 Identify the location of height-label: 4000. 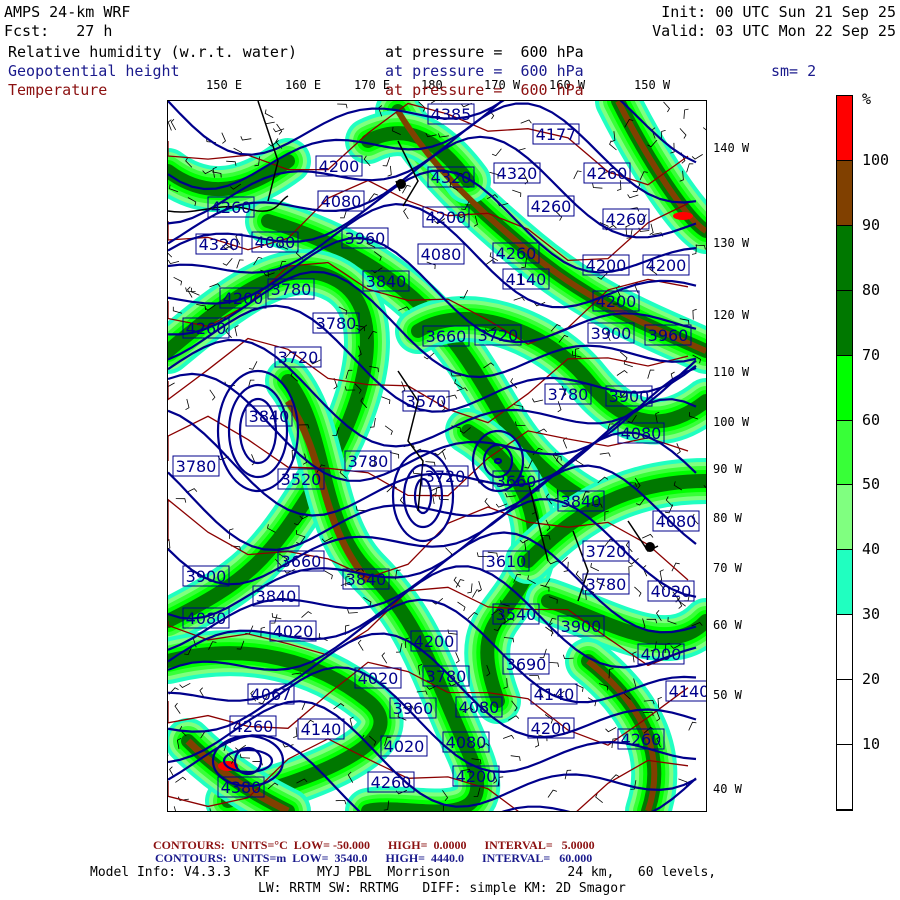
(661, 654).